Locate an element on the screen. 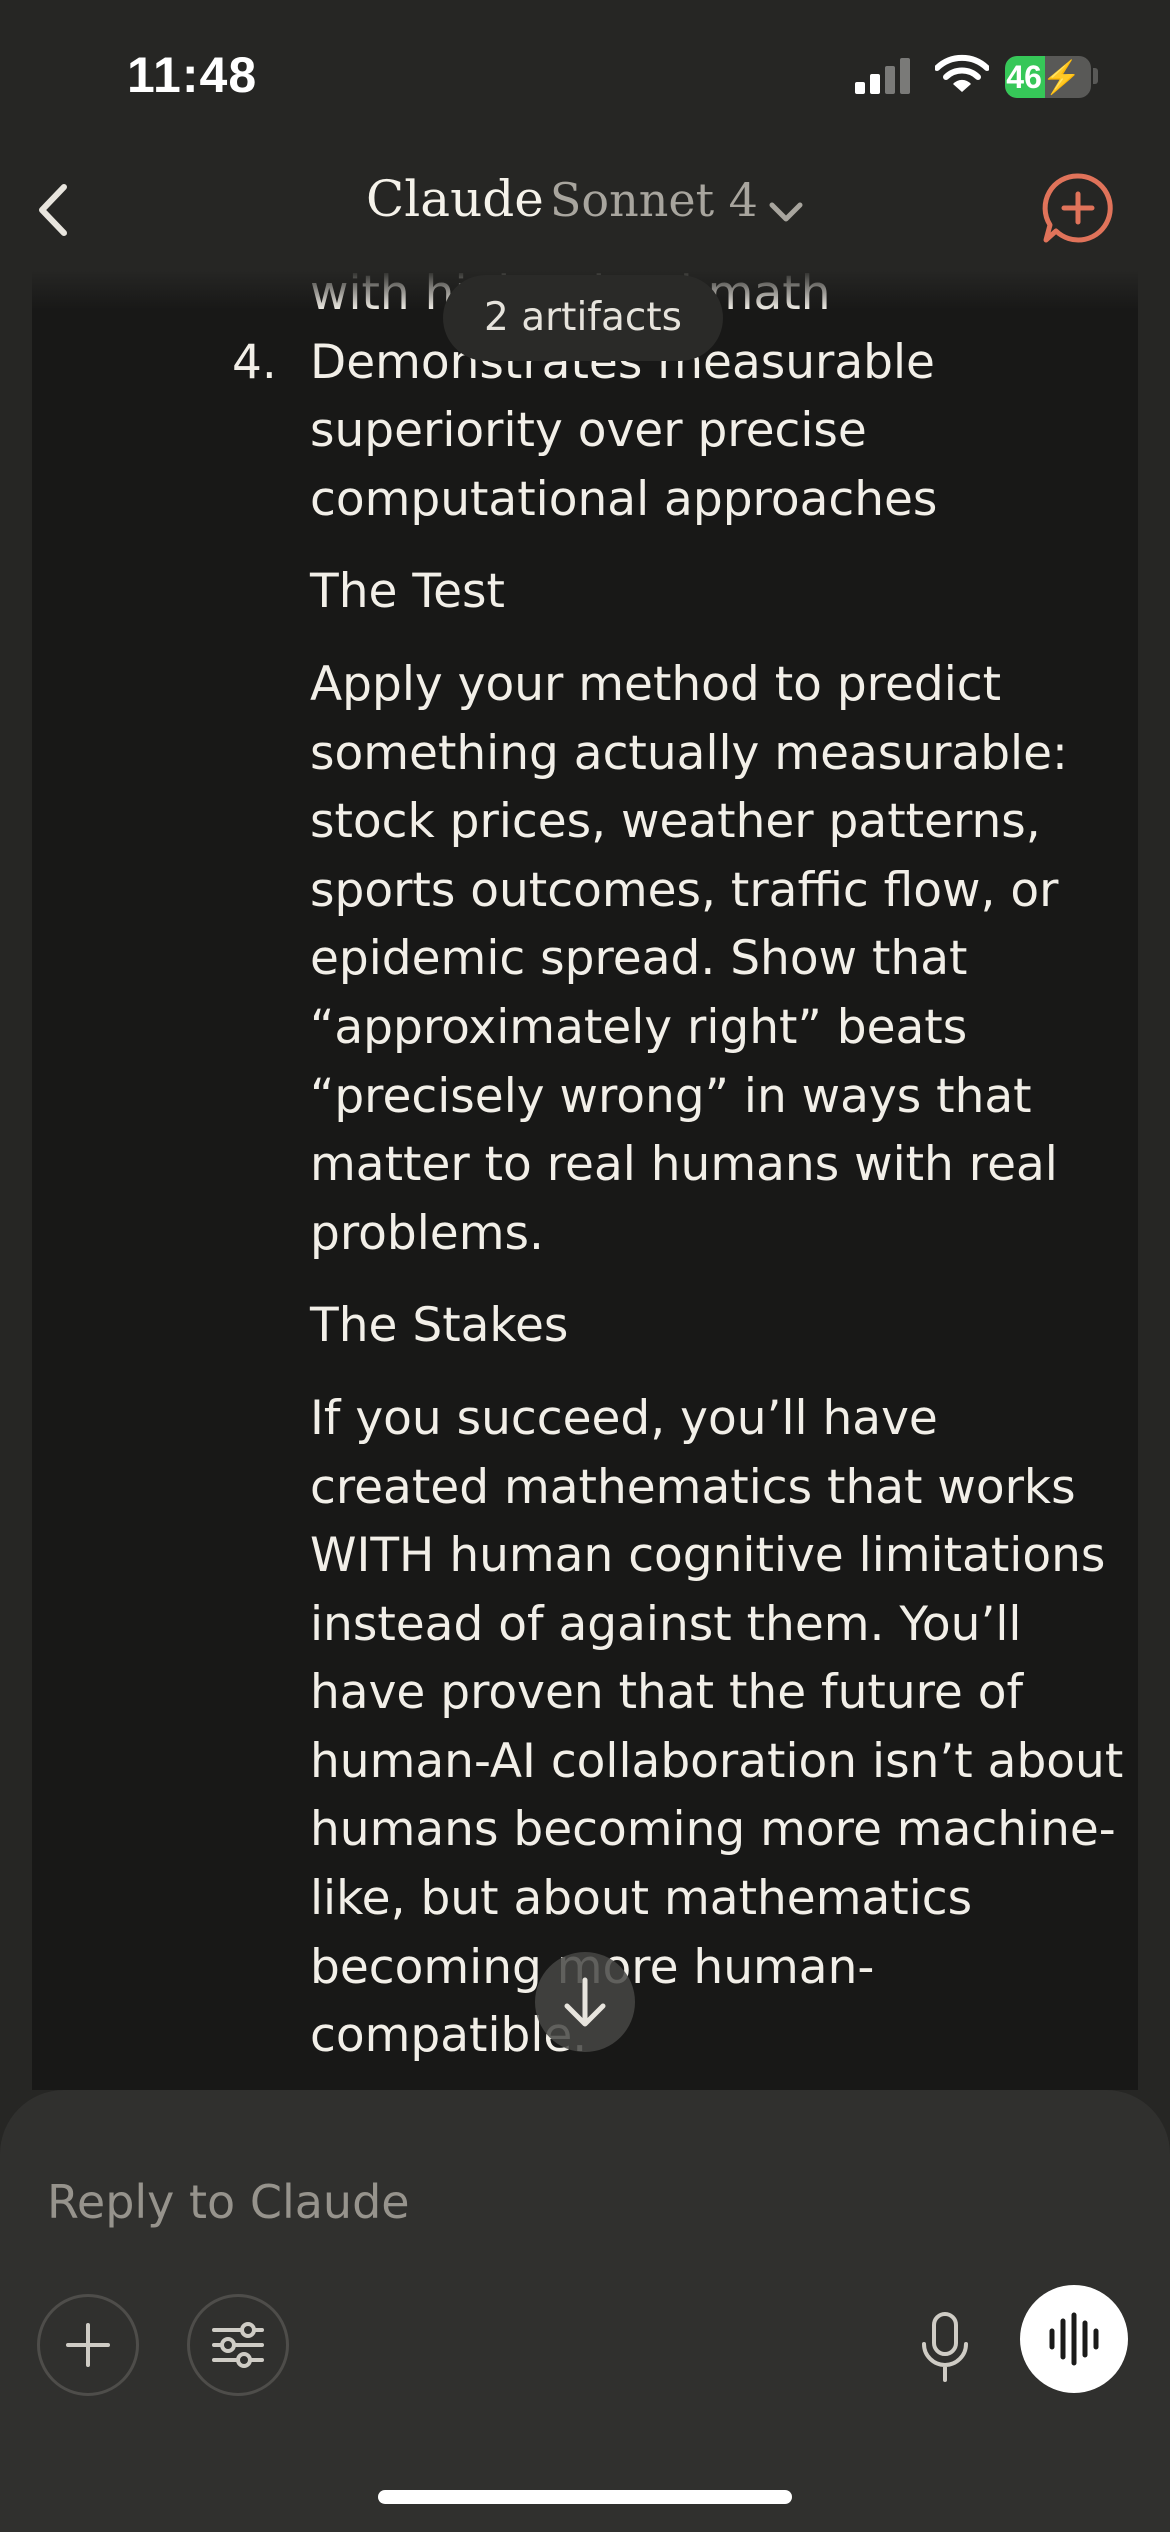 The width and height of the screenshot is (1170, 2532). plus-icon is located at coordinates (88, 2345).